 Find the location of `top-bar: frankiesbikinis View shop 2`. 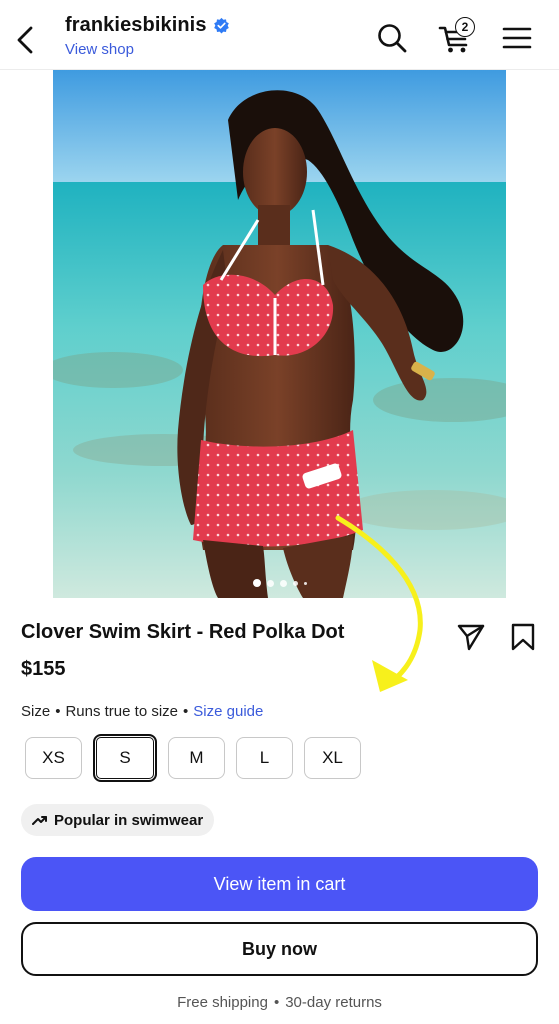

top-bar: frankiesbikinis View shop 2 is located at coordinates (279, 35).